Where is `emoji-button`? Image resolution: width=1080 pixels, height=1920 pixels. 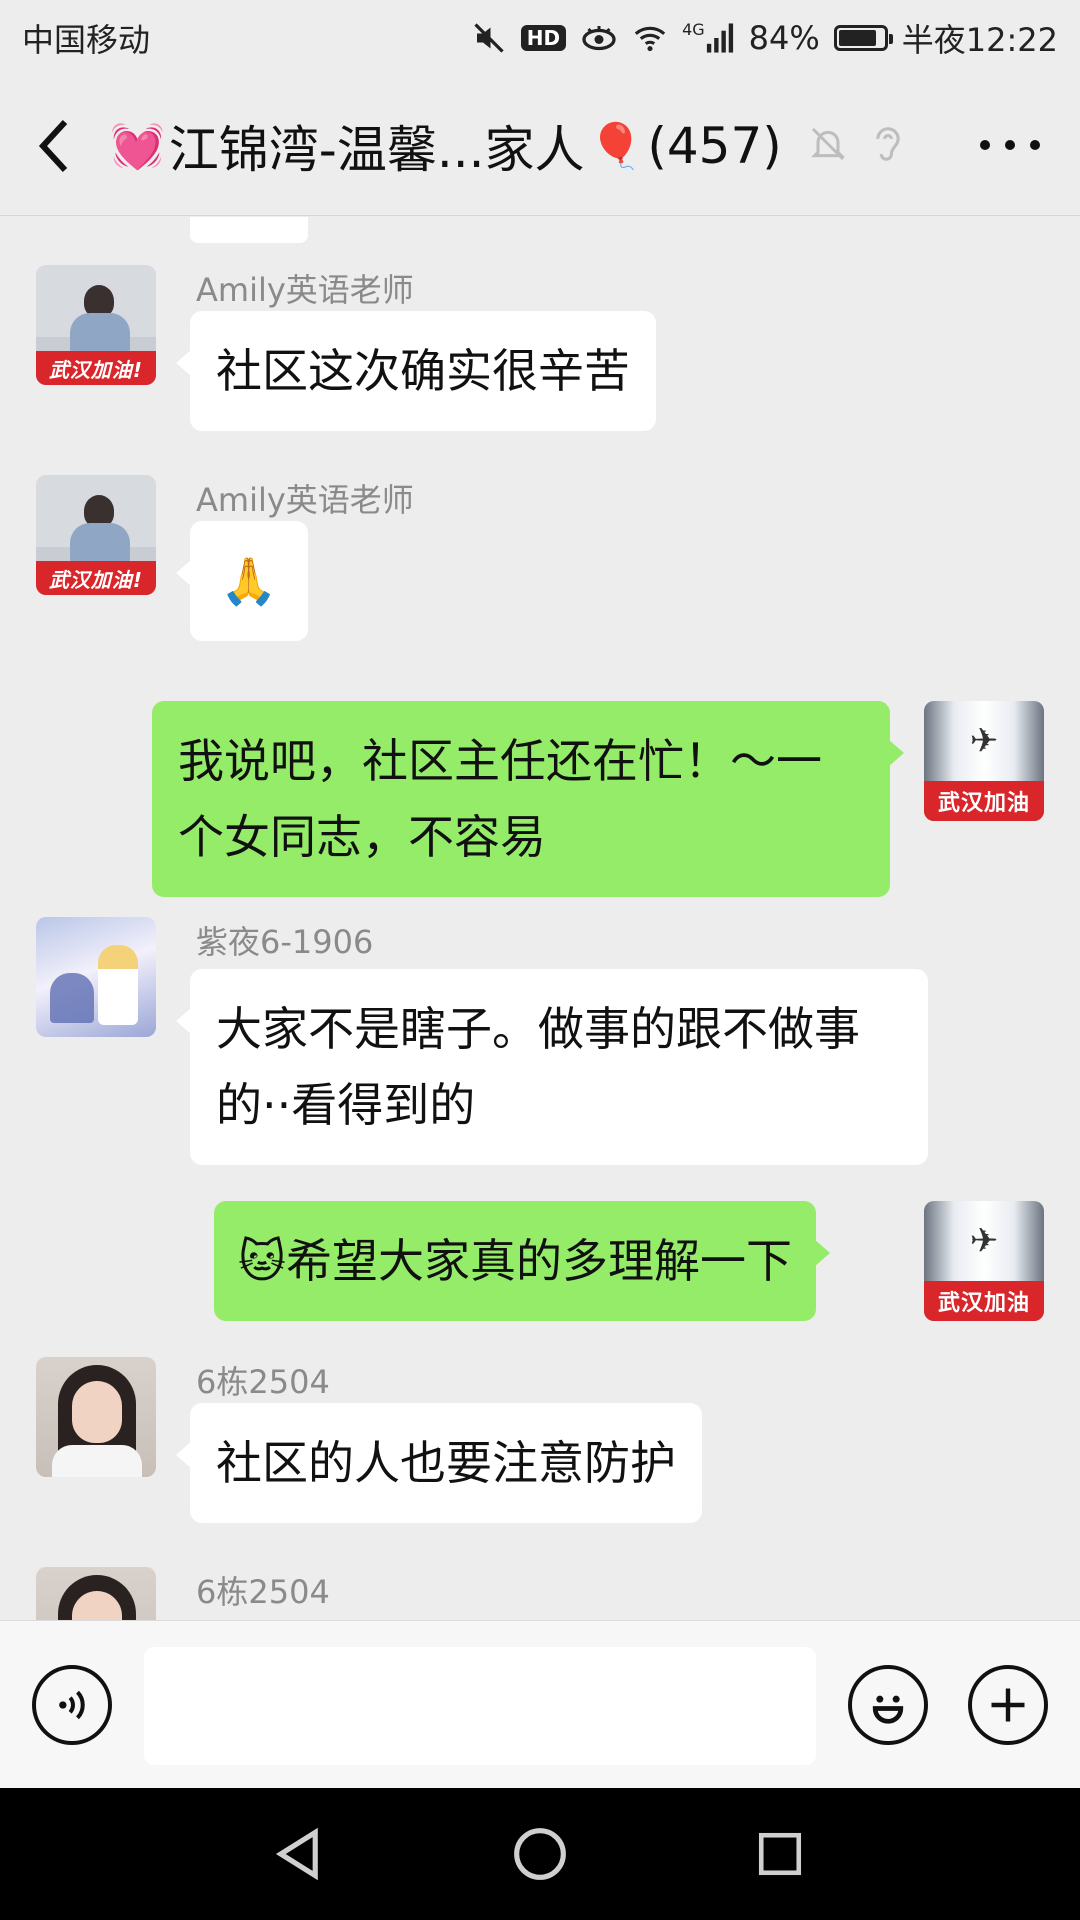
emoji-button is located at coordinates (888, 1705).